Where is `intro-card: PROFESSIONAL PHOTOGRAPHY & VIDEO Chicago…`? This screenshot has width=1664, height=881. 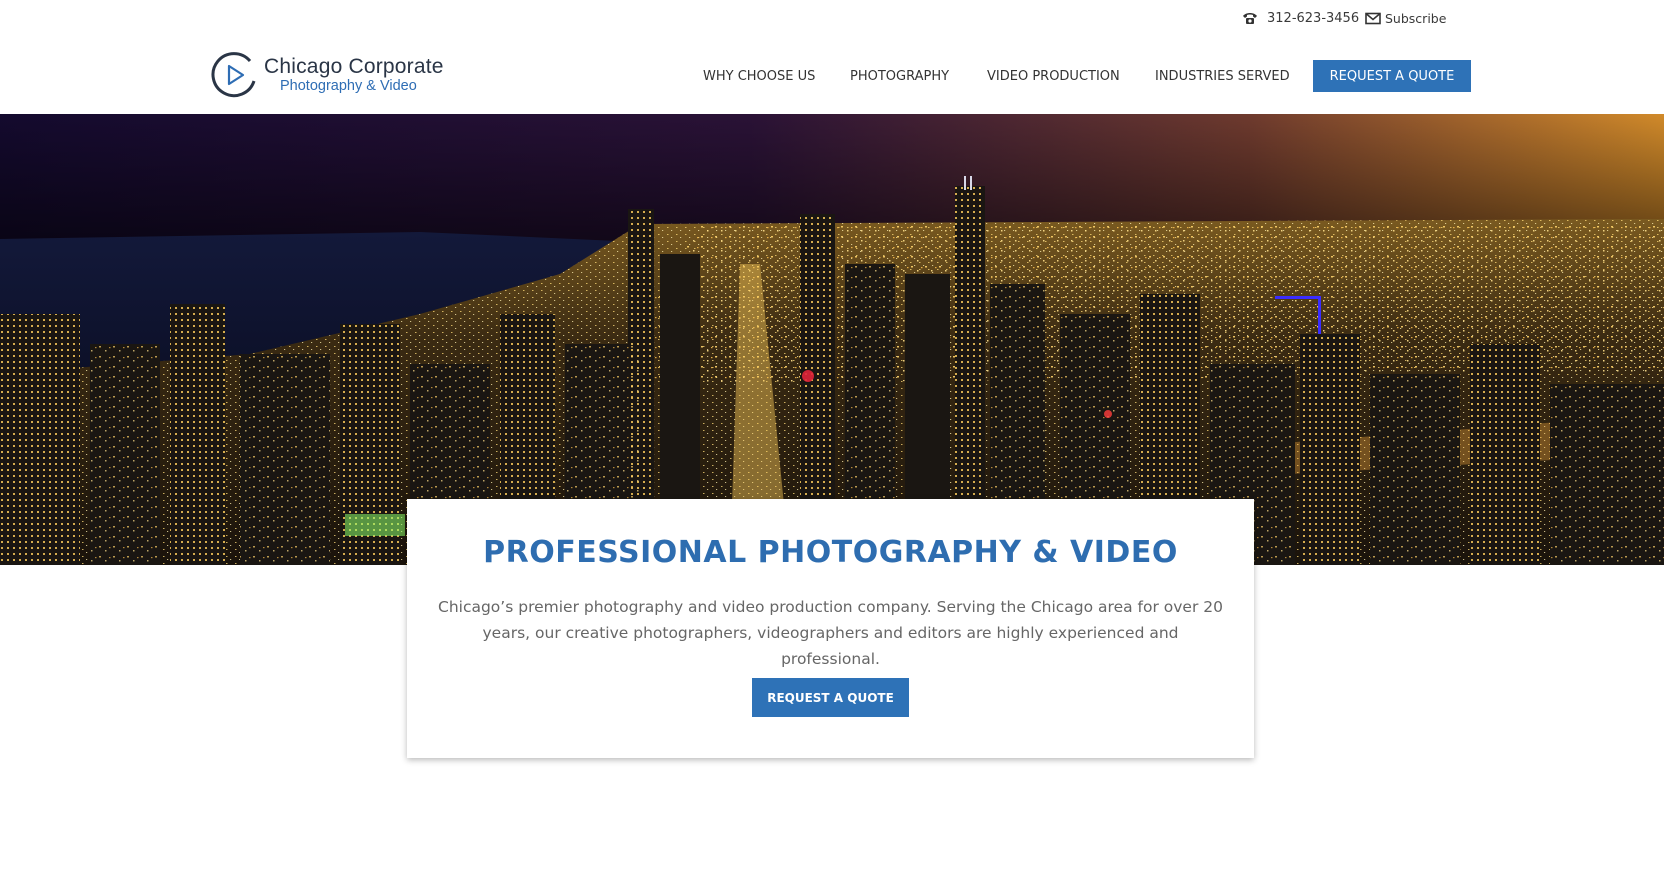
intro-card: PROFESSIONAL PHOTOGRAPHY & VIDEO Chicago… is located at coordinates (830, 628).